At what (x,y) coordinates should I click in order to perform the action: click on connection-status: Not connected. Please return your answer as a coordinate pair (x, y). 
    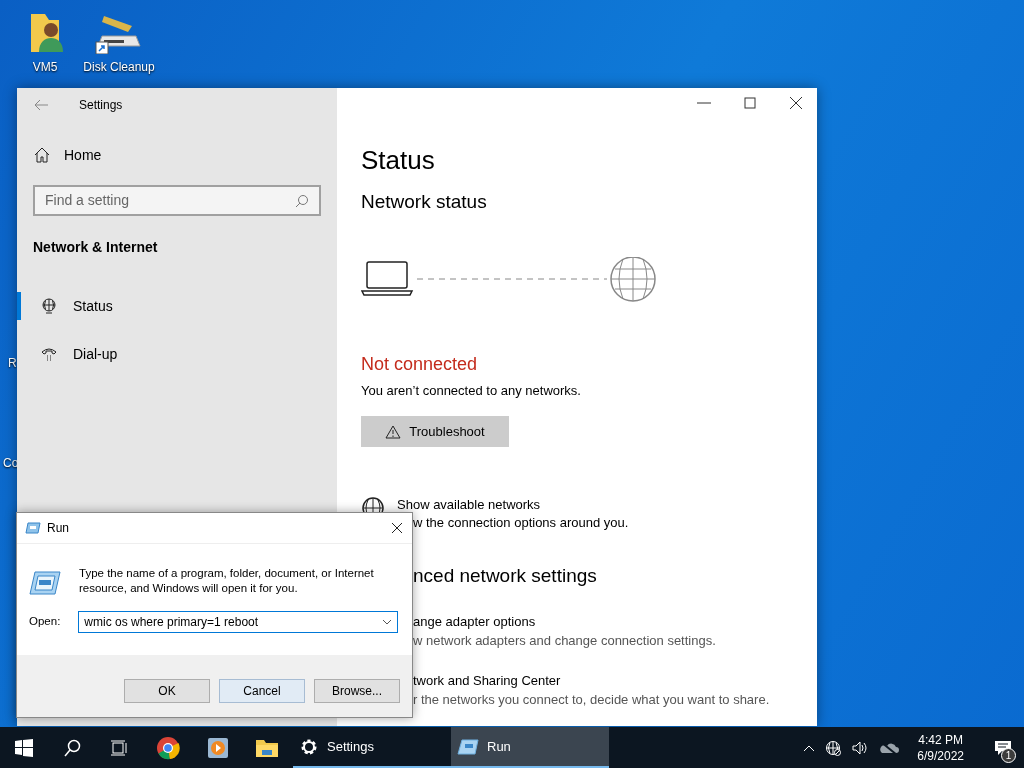
    Looking at the image, I should click on (420, 364).